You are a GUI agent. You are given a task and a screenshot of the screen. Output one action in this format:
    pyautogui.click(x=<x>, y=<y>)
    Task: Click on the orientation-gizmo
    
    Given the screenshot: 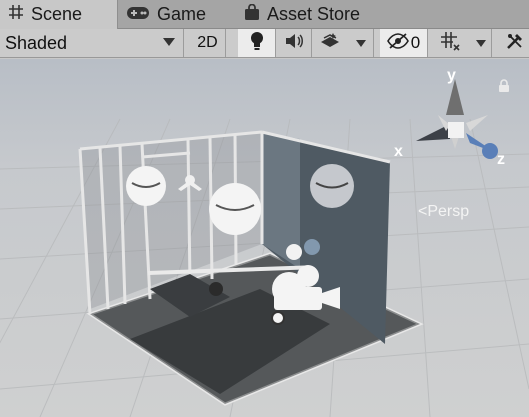 What is the action you would take?
    pyautogui.click(x=460, y=122)
    